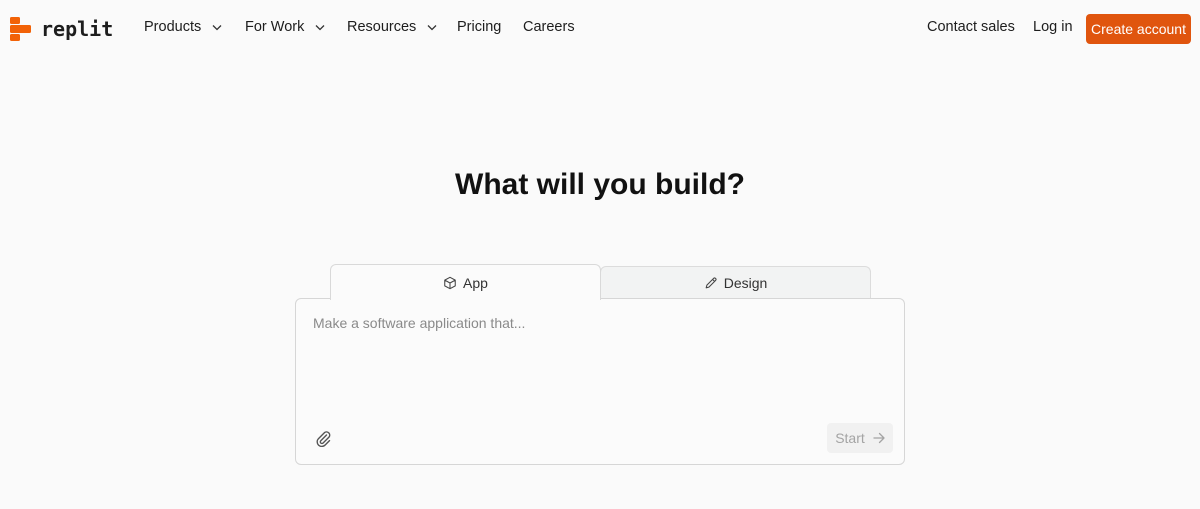 The width and height of the screenshot is (1200, 509). I want to click on login-link: Log in, so click(1053, 27).